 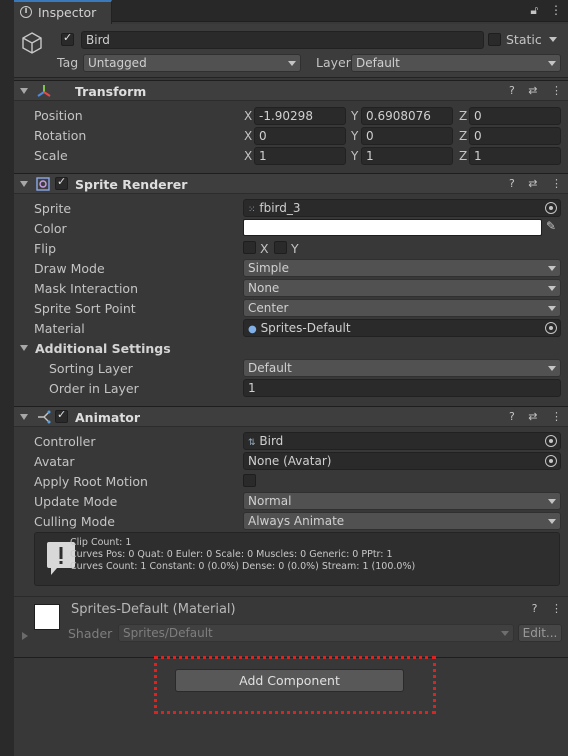 What do you see at coordinates (402, 521) in the screenshot?
I see `culling-mode-dropdown: Always Animate` at bounding box center [402, 521].